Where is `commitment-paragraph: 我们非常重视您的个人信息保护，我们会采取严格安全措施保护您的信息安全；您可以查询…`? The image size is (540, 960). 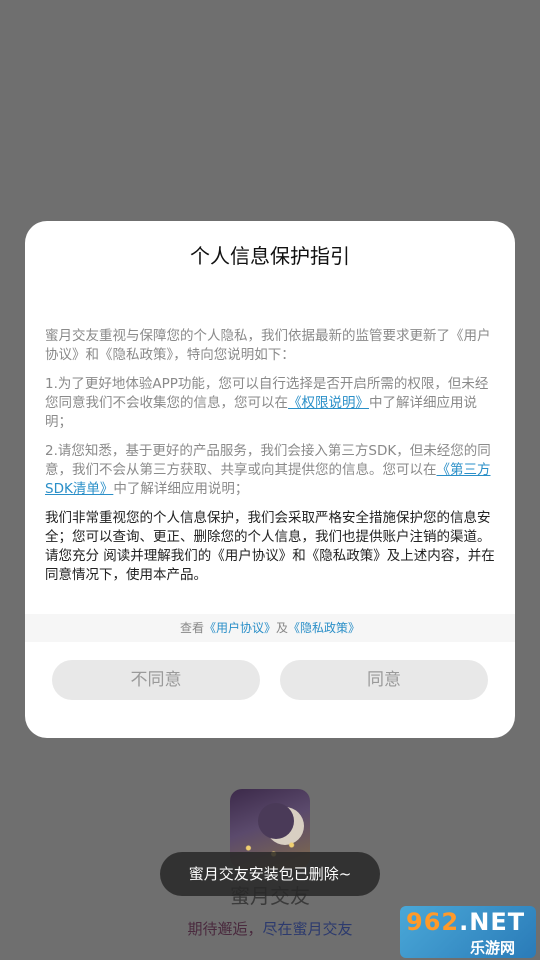 commitment-paragraph: 我们非常重视您的个人信息保护，我们会采取严格安全措施保护您的信息安全；您可以查询… is located at coordinates (270, 546).